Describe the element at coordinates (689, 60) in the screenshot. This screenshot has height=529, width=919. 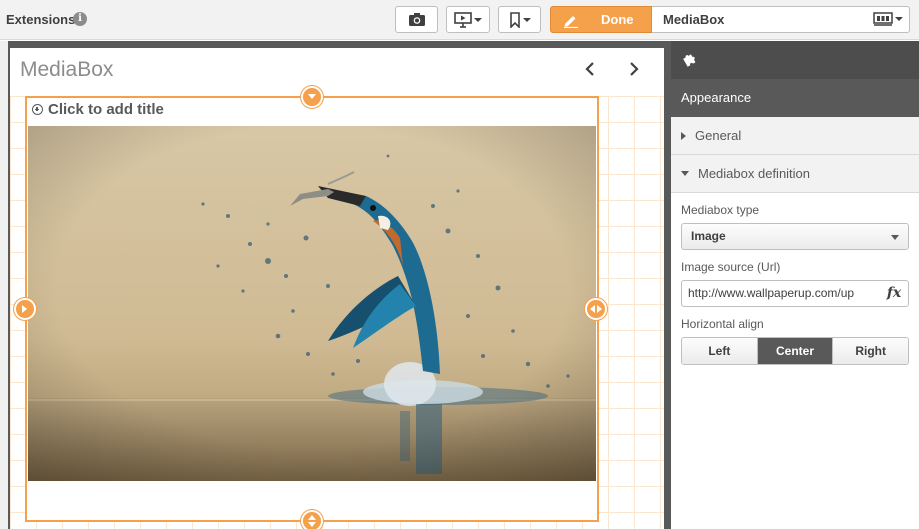
I see `puzzle-piece-icon` at that location.